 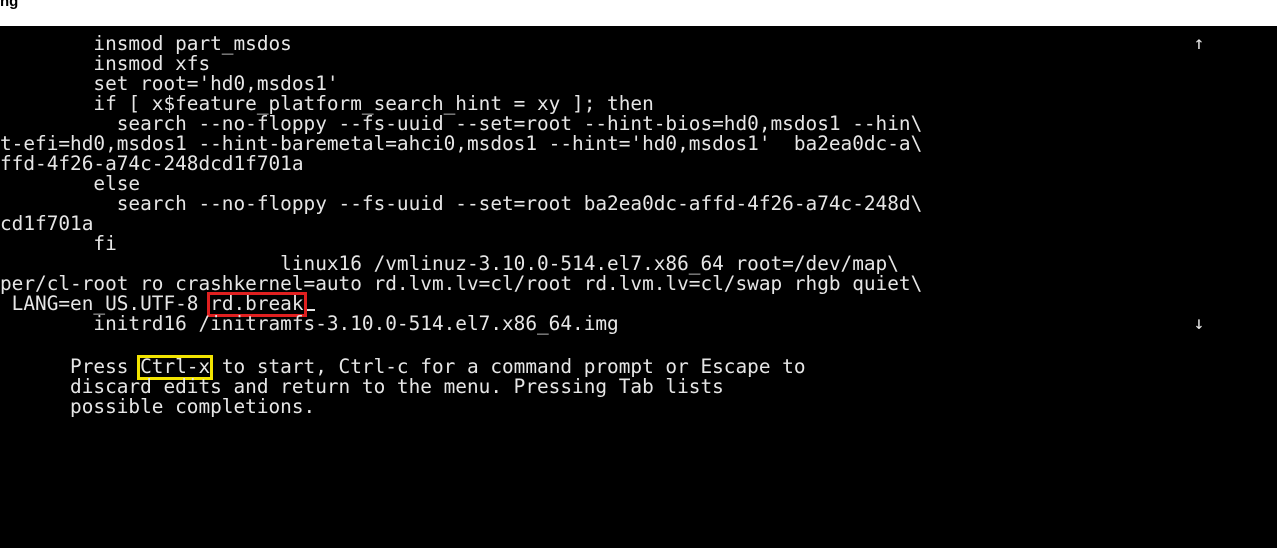 I want to click on config-line-1: insmod part_msdos, so click(x=145, y=44).